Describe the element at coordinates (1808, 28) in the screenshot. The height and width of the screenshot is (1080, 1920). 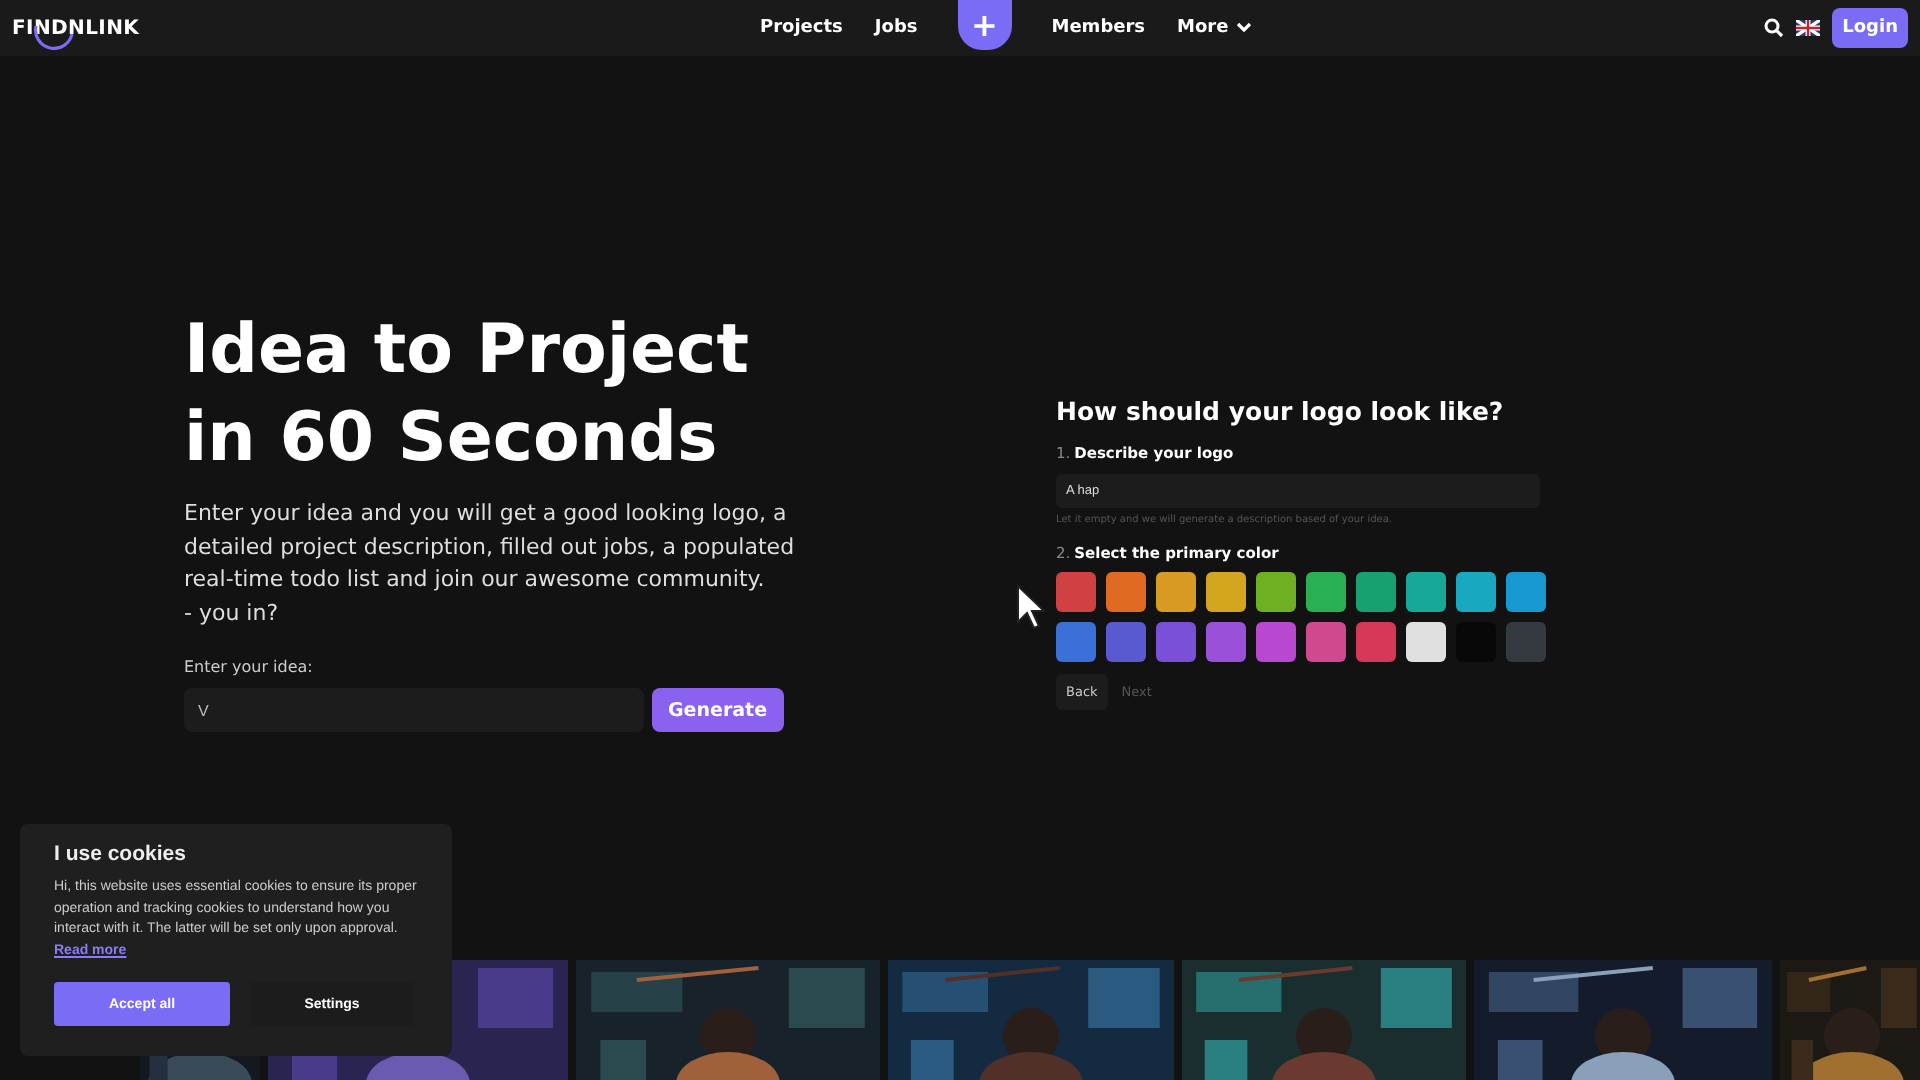
I see `flag-icon` at that location.